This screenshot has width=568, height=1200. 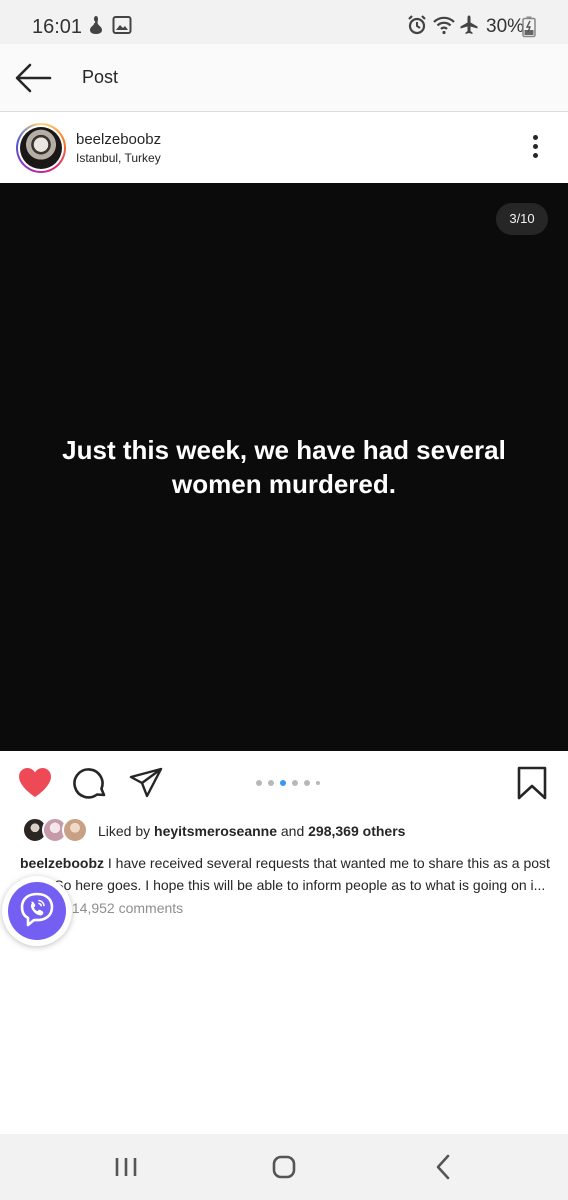 I want to click on notification-icon, so click(x=96, y=27).